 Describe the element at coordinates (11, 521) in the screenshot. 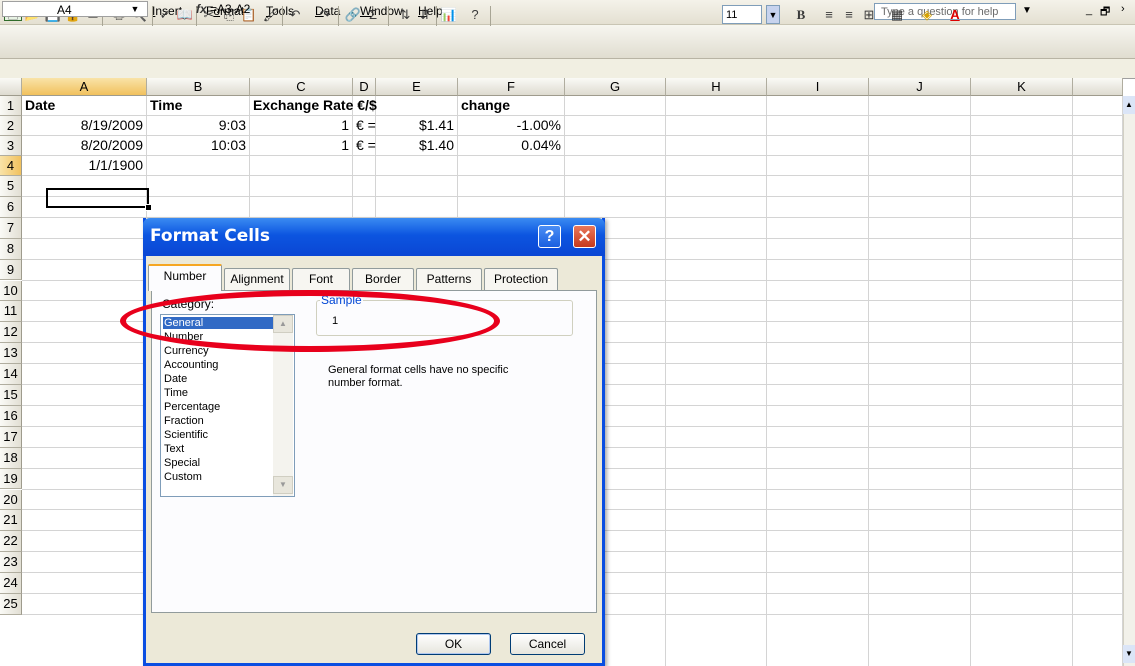

I see `row-header-21: 21` at that location.